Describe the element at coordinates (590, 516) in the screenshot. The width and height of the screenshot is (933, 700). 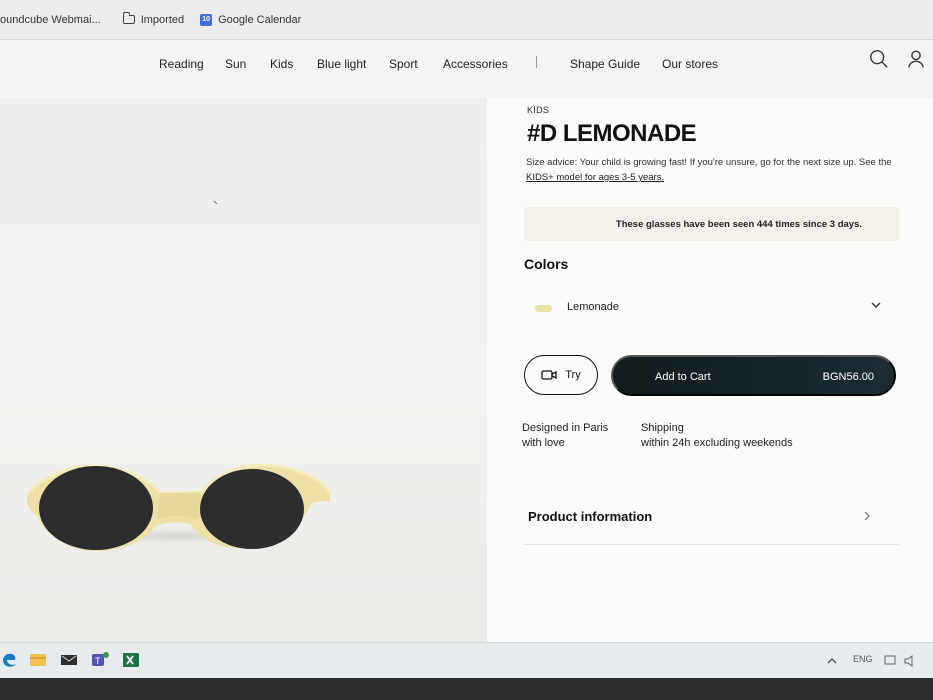
I see `product-information-label: Product information` at that location.